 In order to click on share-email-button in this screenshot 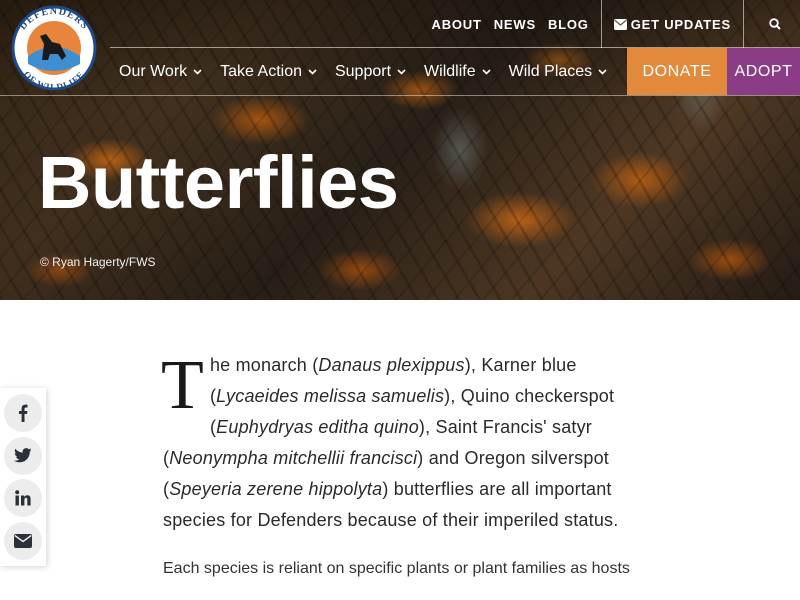, I will do `click(23, 540)`.